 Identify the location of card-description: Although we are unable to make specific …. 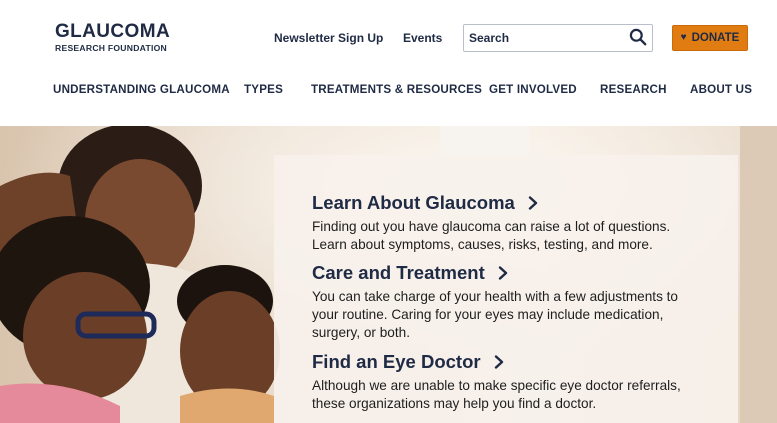
(496, 394).